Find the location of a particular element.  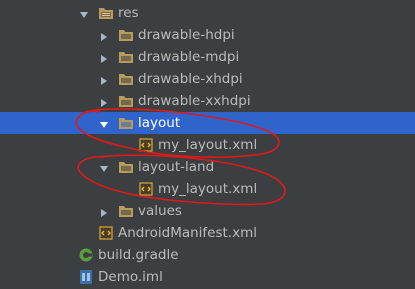

tree-item-label: drawable-hdpi is located at coordinates (186, 35).